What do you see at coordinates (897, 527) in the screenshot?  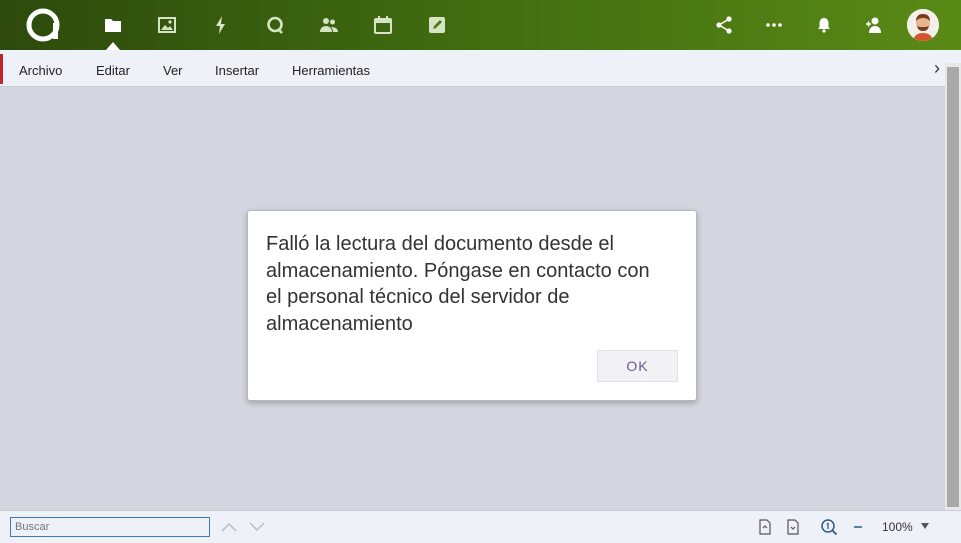 I see `zoom-level: 100%` at bounding box center [897, 527].